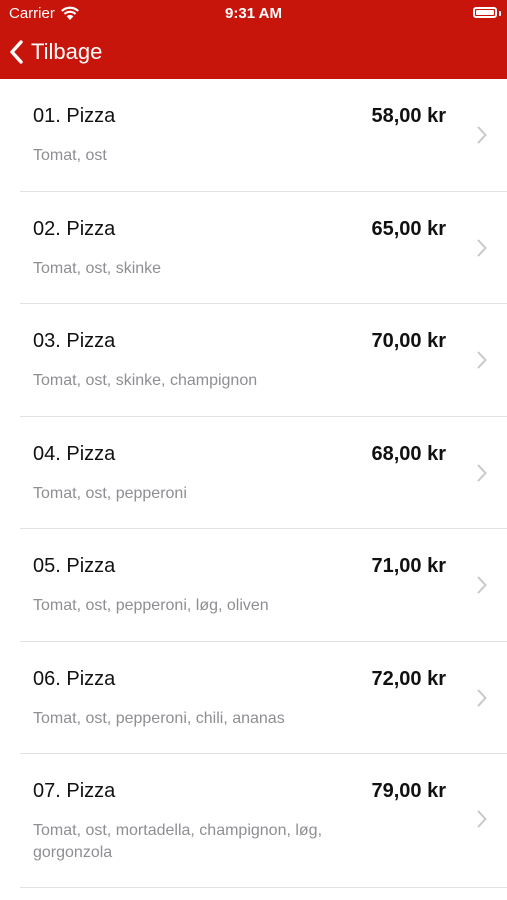 The height and width of the screenshot is (900, 507). What do you see at coordinates (151, 605) in the screenshot?
I see `item-description: Tomat, ost, pepperoni, løg, oliven` at bounding box center [151, 605].